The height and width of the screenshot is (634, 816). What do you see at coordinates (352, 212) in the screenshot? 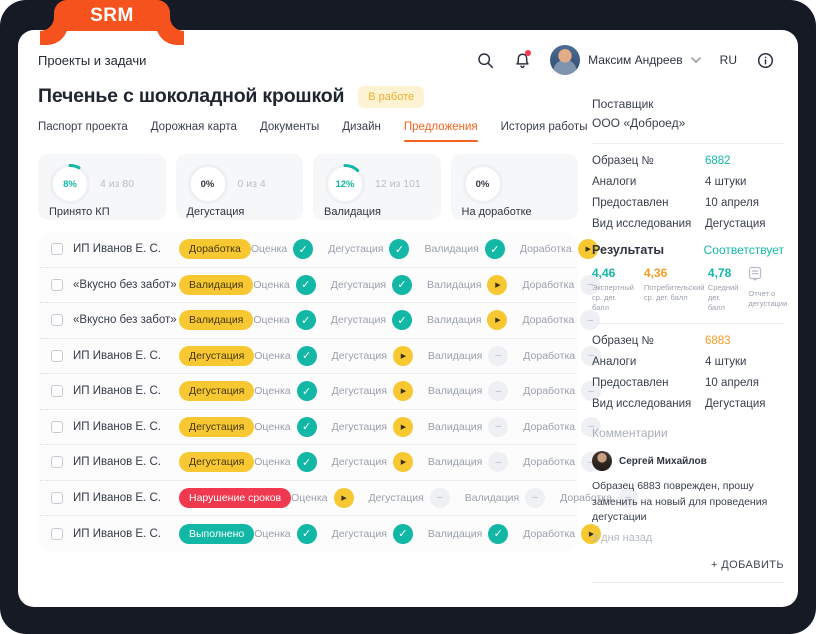
I see `stat-label: Валидация` at bounding box center [352, 212].